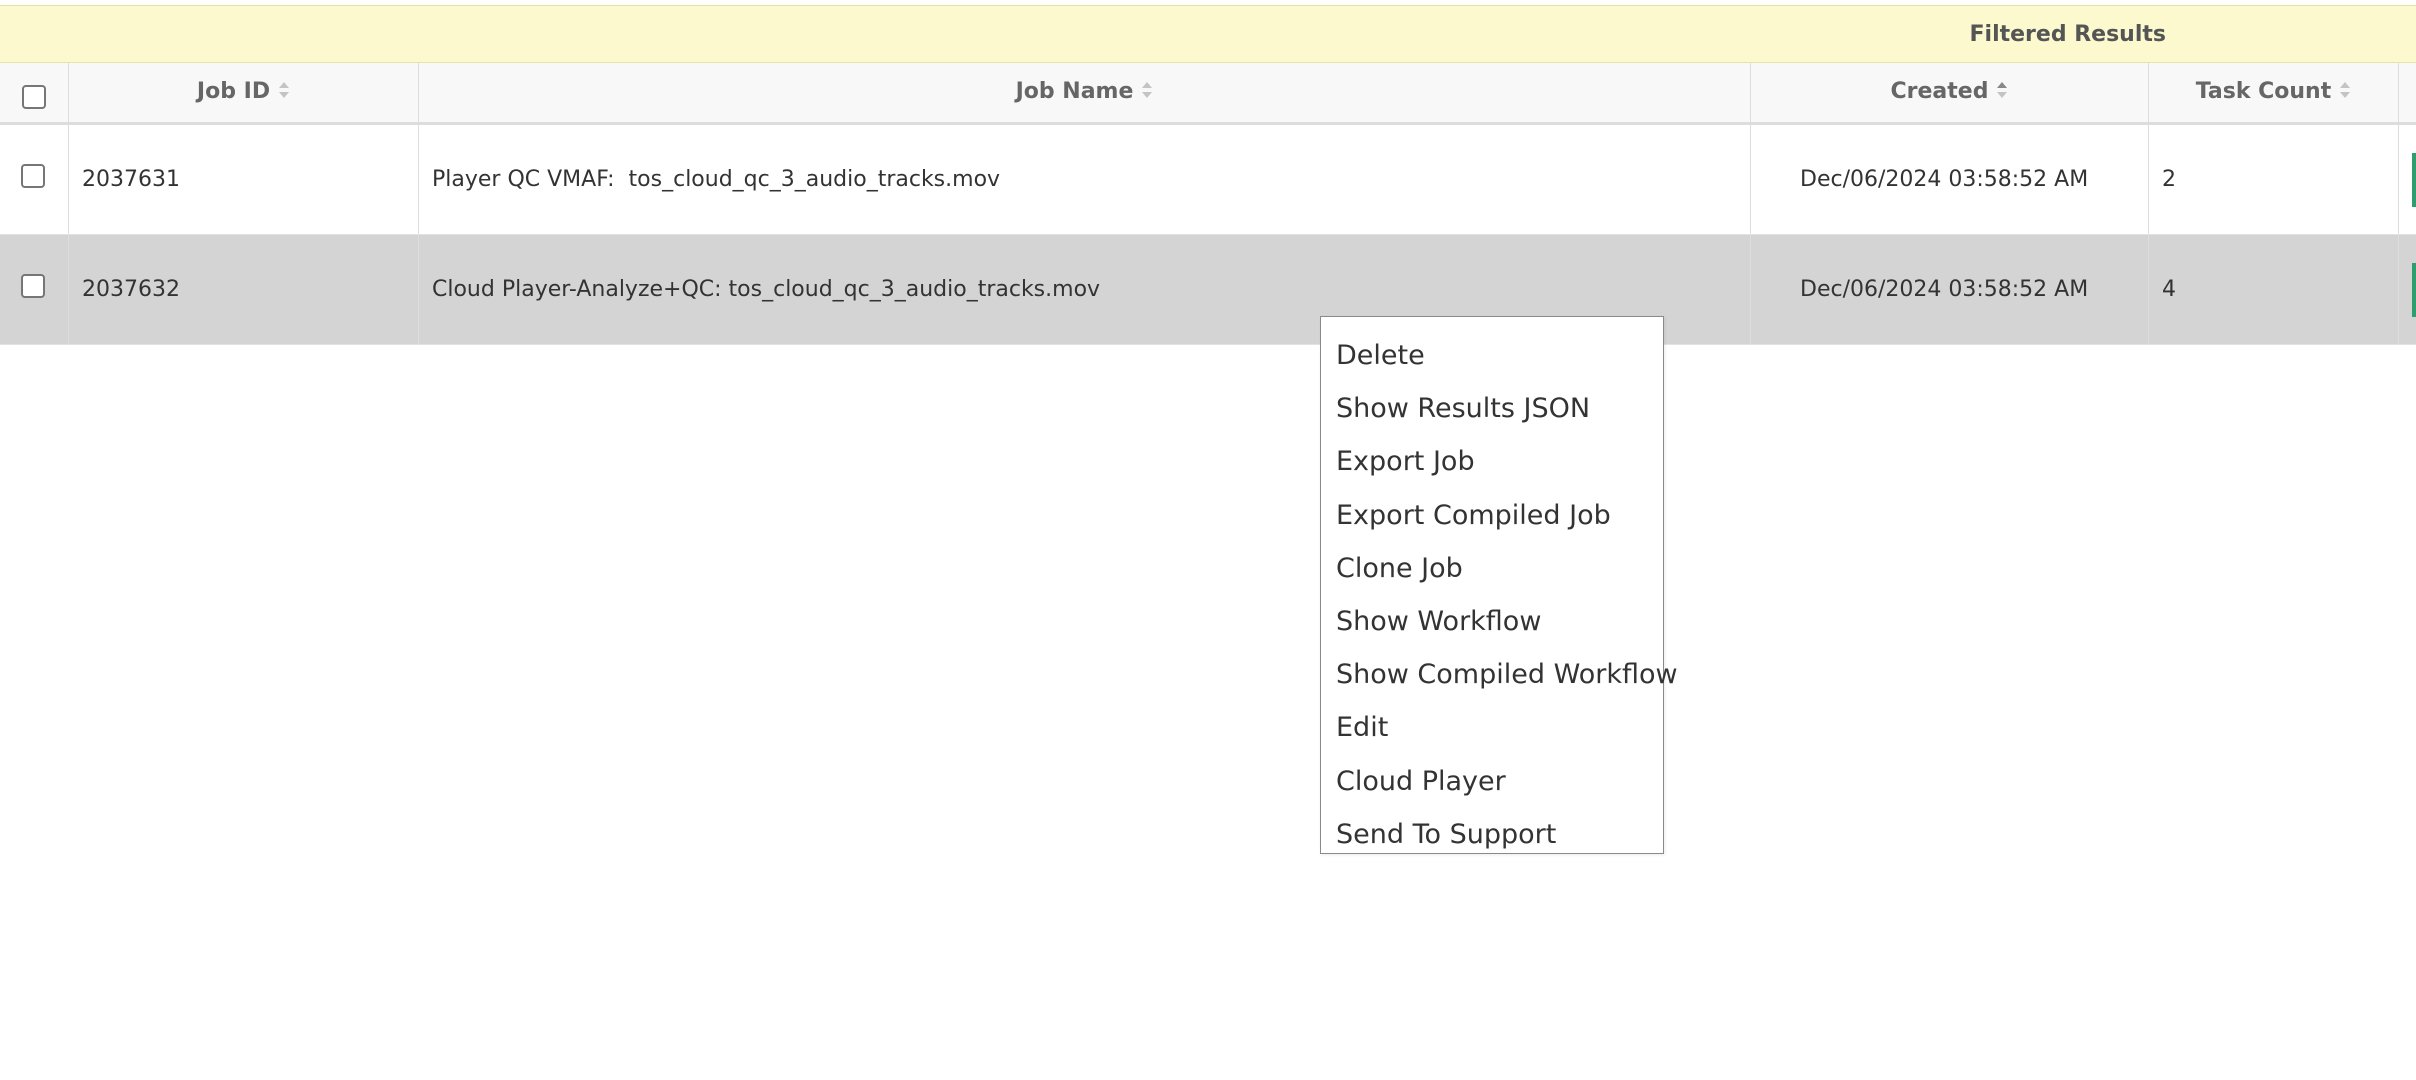 The image size is (2416, 1080). Describe the element at coordinates (1492, 568) in the screenshot. I see `menu-item-clone-job: Clone Job` at that location.